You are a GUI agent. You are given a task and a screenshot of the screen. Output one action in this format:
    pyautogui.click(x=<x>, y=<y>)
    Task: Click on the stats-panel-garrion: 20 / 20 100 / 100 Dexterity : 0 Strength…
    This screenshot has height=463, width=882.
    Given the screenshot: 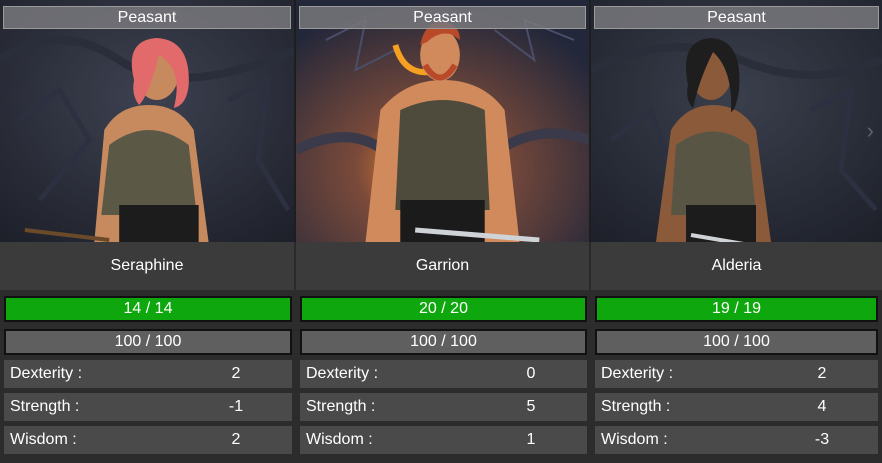 What is the action you would take?
    pyautogui.click(x=443, y=376)
    